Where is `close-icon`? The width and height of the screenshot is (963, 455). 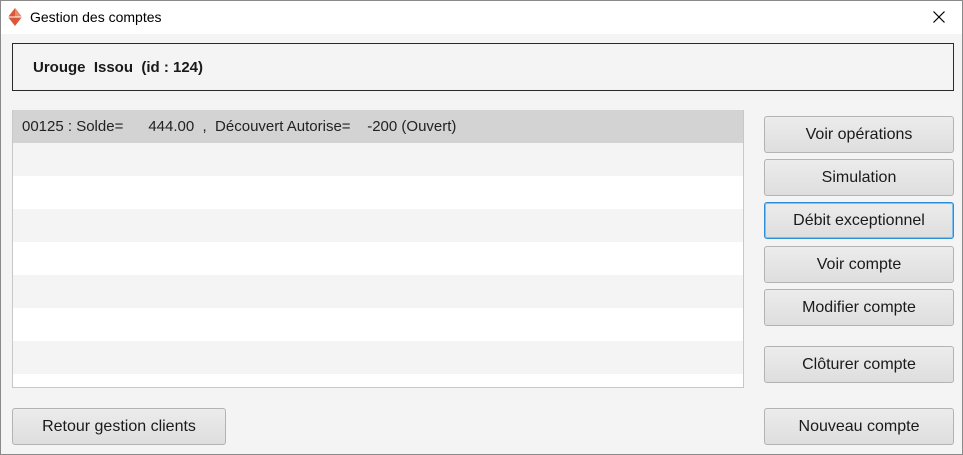
close-icon is located at coordinates (939, 17).